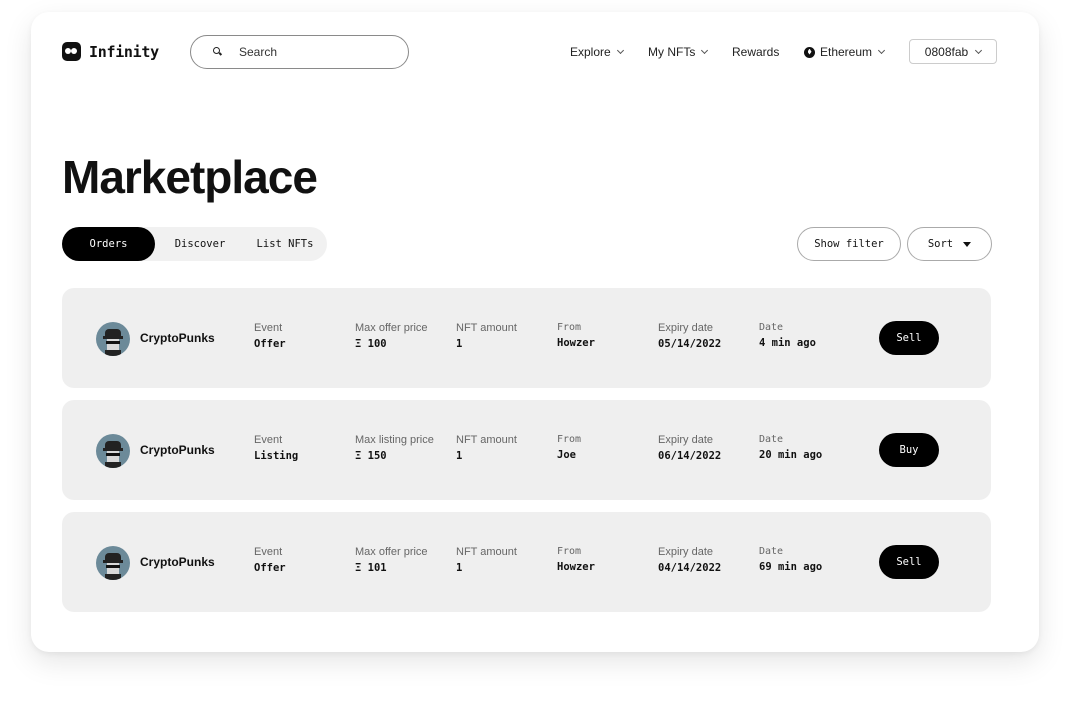 This screenshot has width=1070, height=705. I want to click on network-selector: Ethereum, so click(845, 52).